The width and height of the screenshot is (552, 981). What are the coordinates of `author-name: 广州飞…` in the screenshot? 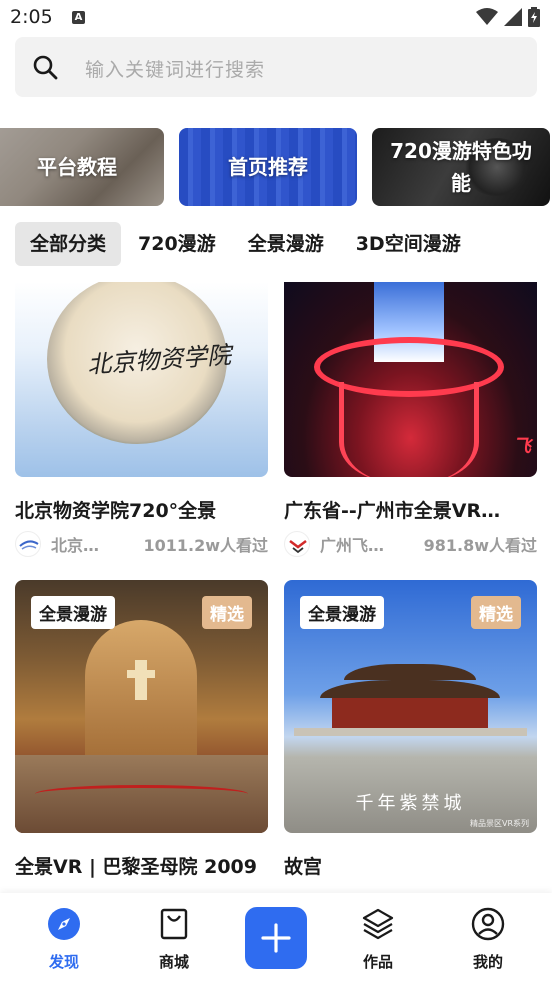 It's located at (352, 544).